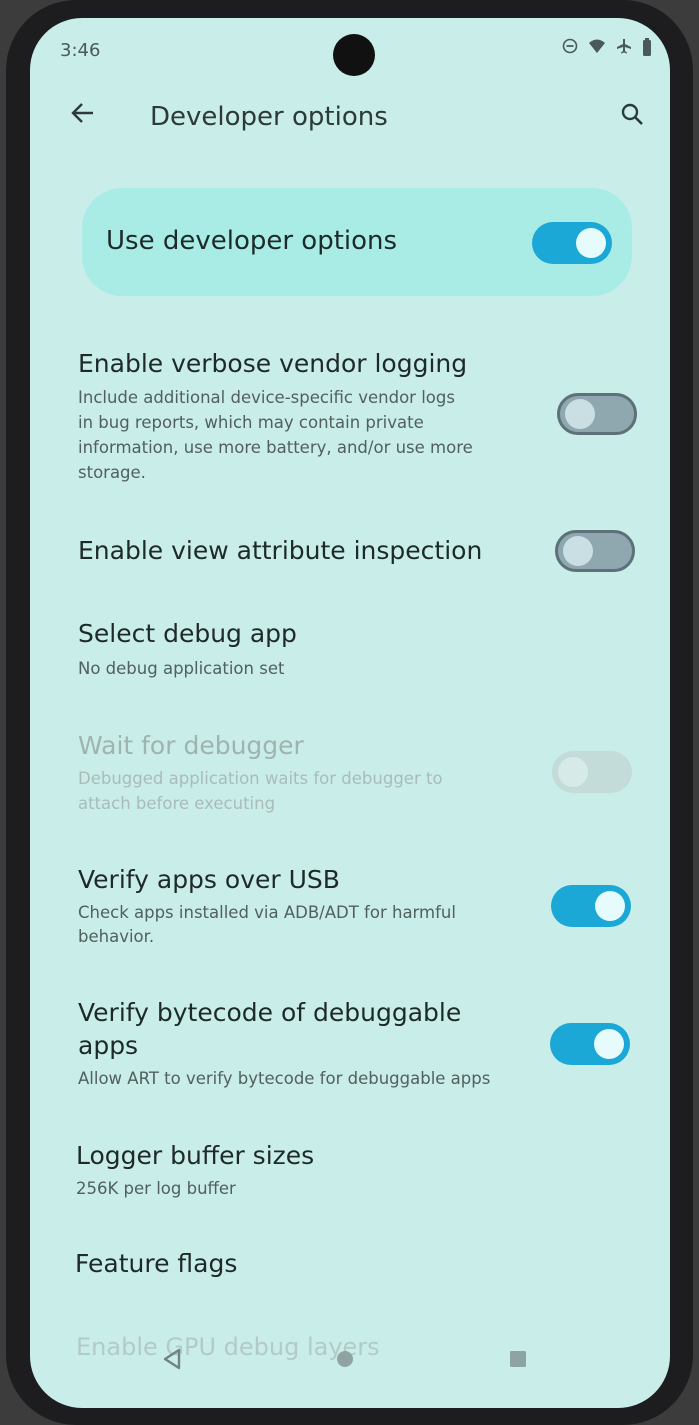 Image resolution: width=699 pixels, height=1425 pixels. Describe the element at coordinates (112, 472) in the screenshot. I see `setting-subtitle-line: storage.` at that location.